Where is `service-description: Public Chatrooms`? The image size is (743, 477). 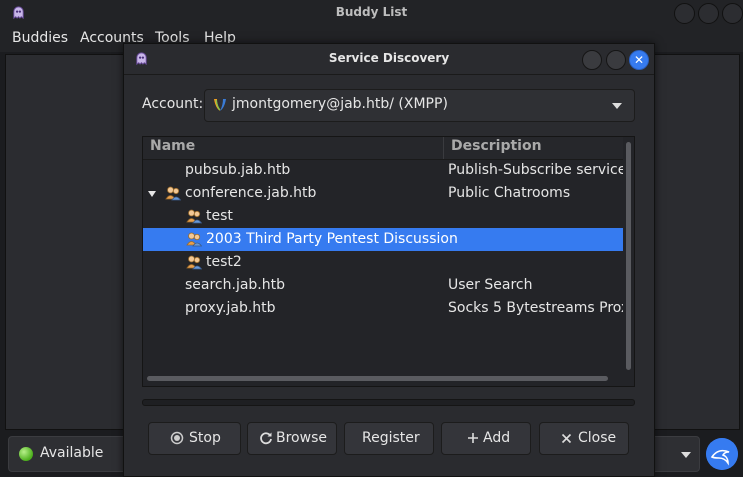 service-description: Public Chatrooms is located at coordinates (509, 193).